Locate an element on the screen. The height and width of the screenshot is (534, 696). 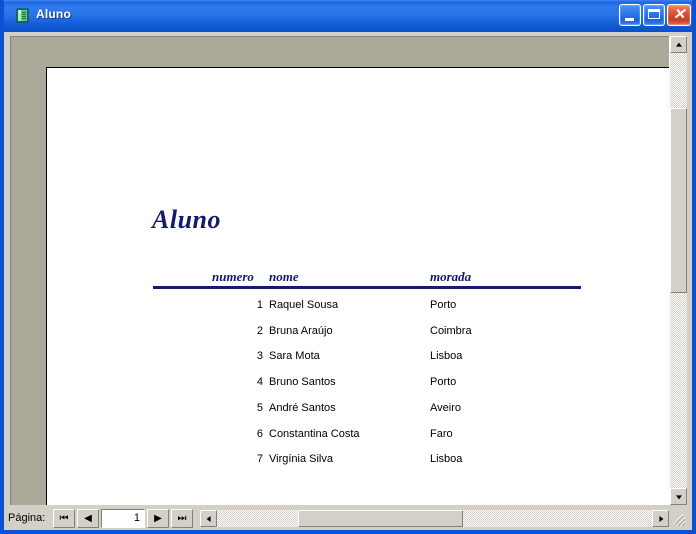
window-controls: ✕ is located at coordinates (655, 15).